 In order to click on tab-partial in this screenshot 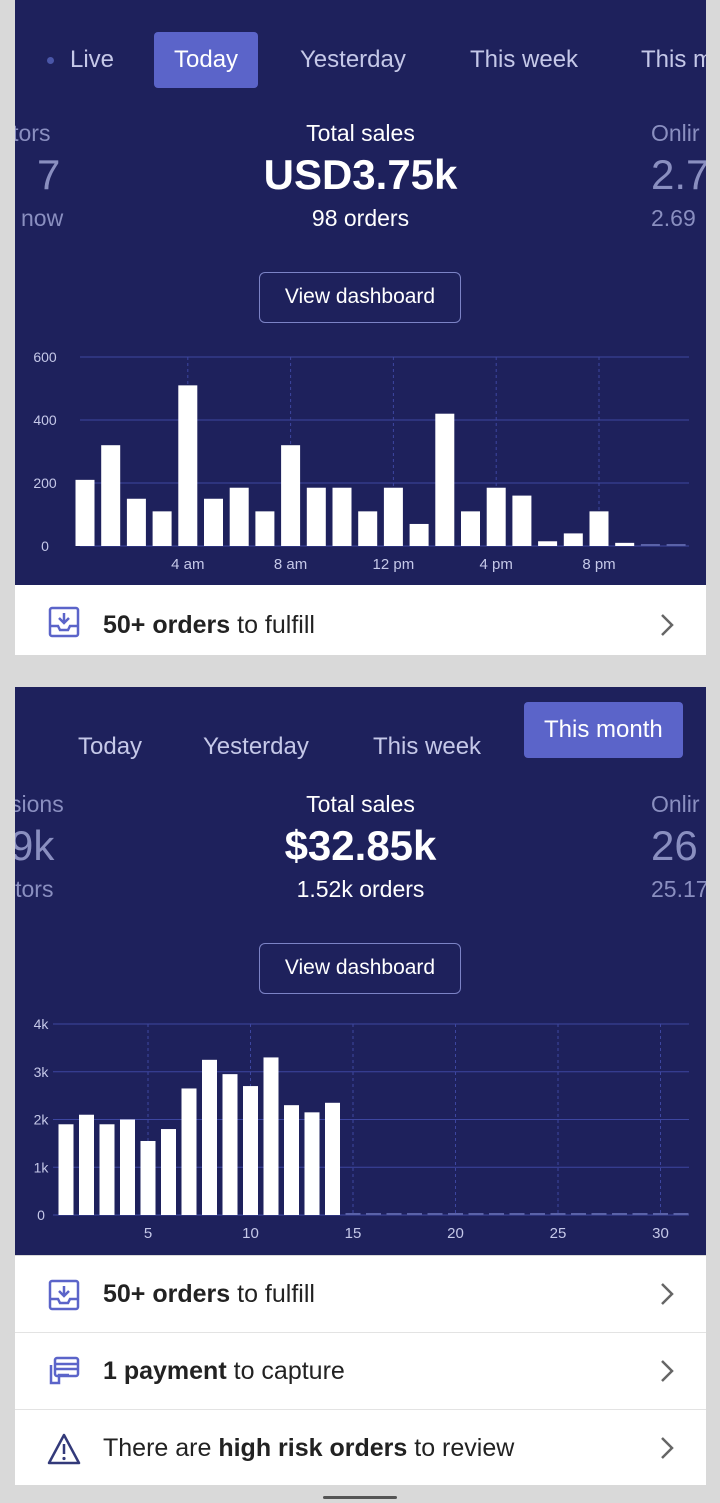, I will do `click(23, 747)`.